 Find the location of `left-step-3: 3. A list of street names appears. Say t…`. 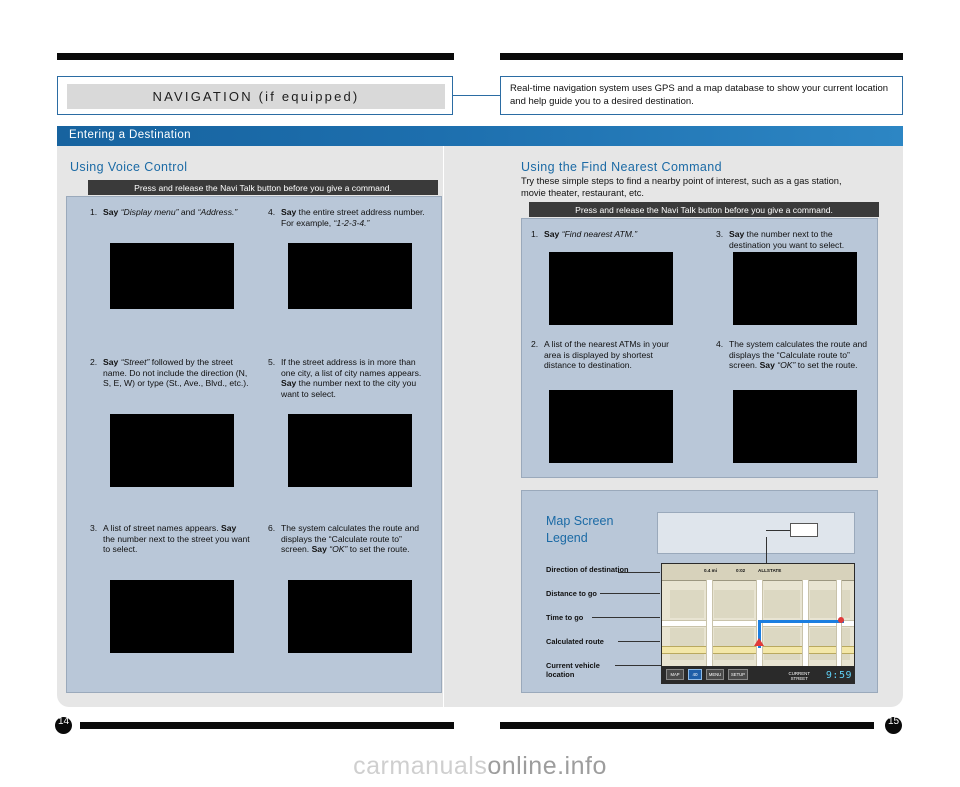

left-step-3: 3. A list of street names appears. Say t… is located at coordinates (170, 539).